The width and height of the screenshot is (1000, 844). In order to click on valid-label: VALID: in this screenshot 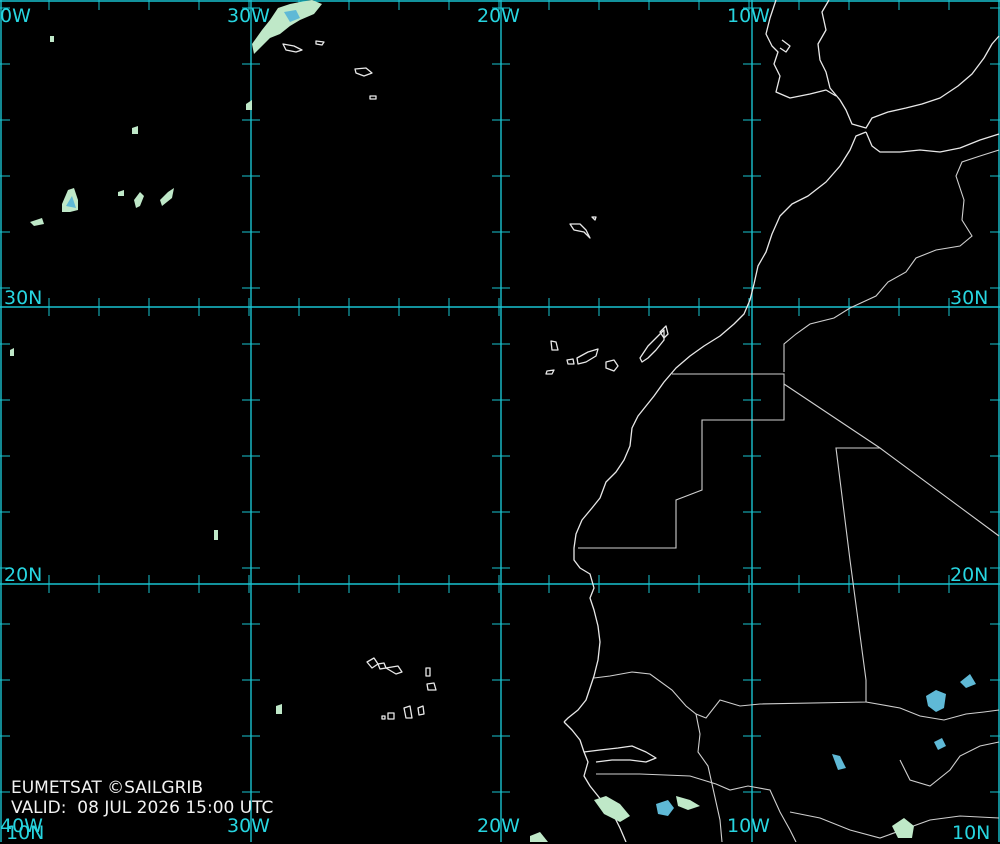, I will do `click(39, 808)`.